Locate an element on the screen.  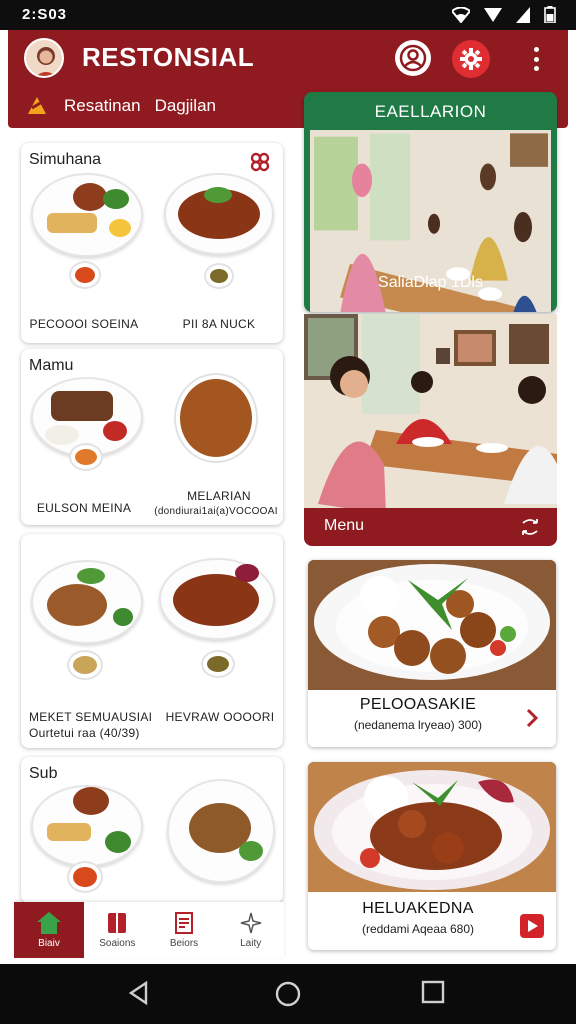
account-button is located at coordinates (413, 58).